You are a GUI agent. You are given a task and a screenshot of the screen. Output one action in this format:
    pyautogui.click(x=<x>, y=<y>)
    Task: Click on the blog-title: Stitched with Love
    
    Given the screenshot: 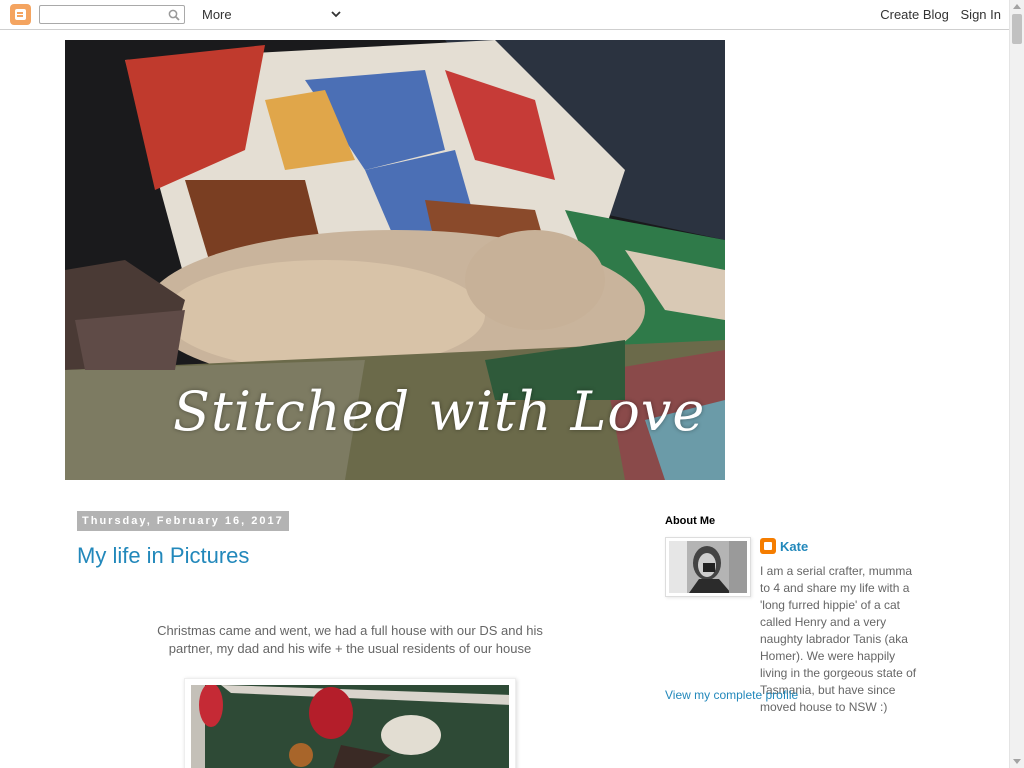 What is the action you would take?
    pyautogui.click(x=439, y=411)
    